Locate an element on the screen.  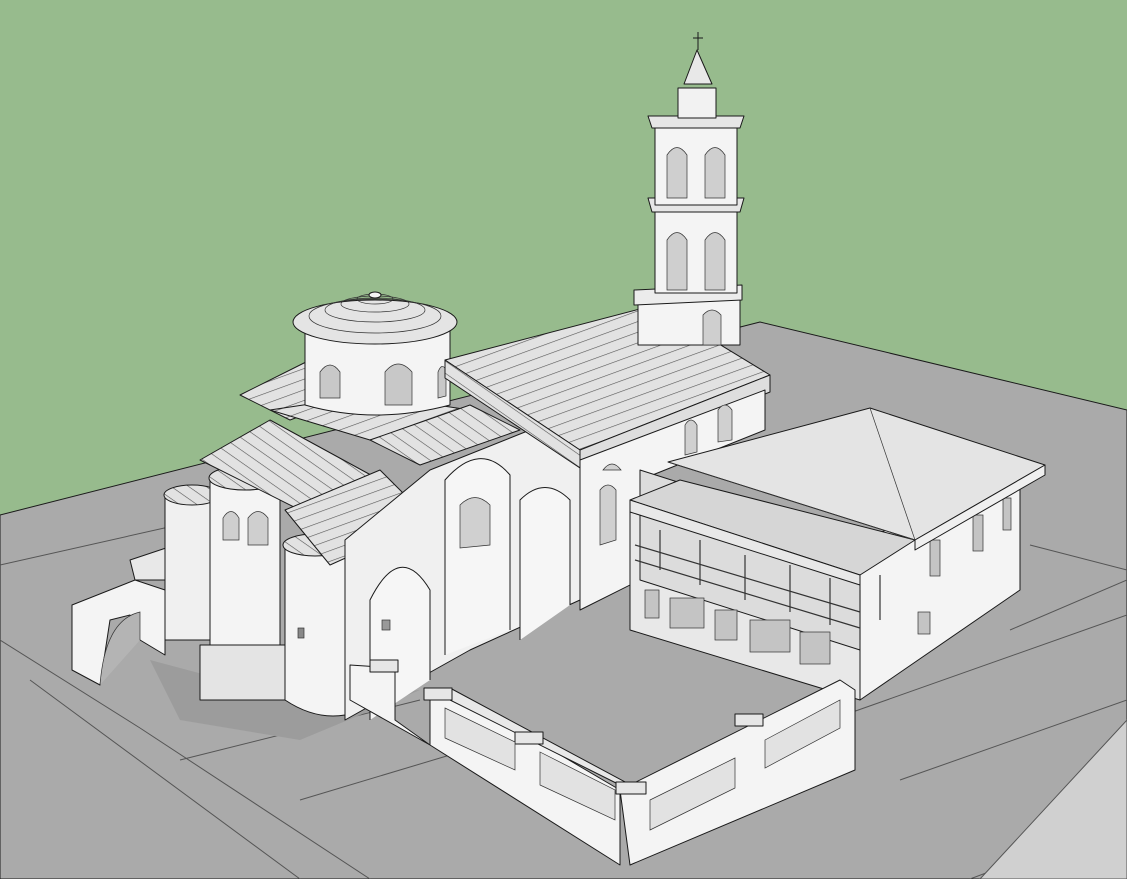
apse-middle is located at coordinates (245, 575).